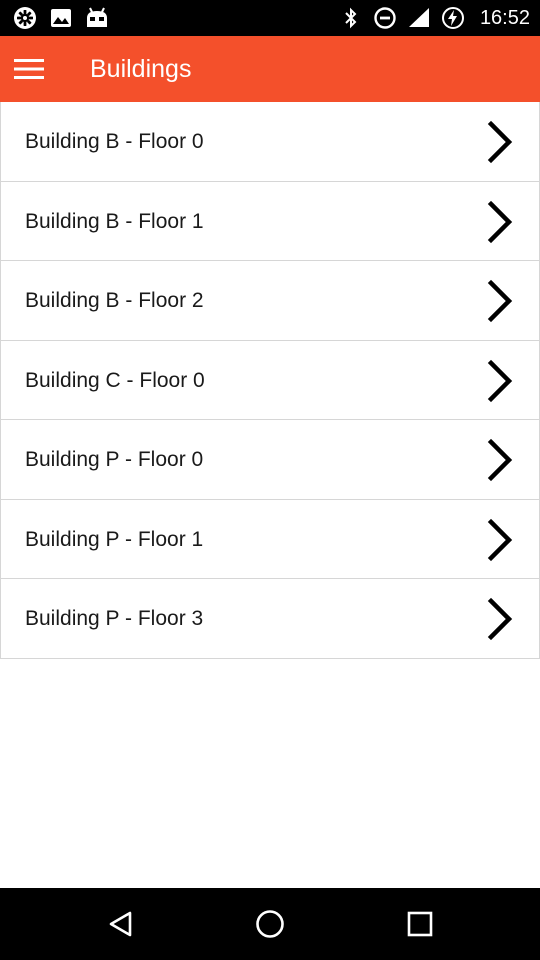  What do you see at coordinates (504, 17) in the screenshot?
I see `status-time: 16:52` at bounding box center [504, 17].